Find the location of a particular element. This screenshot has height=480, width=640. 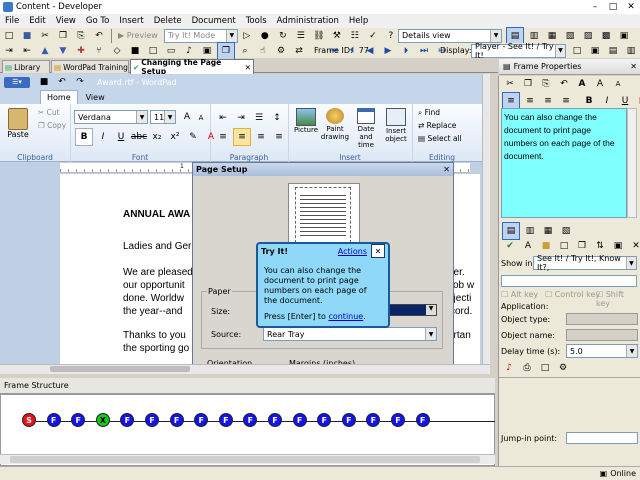

object-type-field is located at coordinates (602, 319).